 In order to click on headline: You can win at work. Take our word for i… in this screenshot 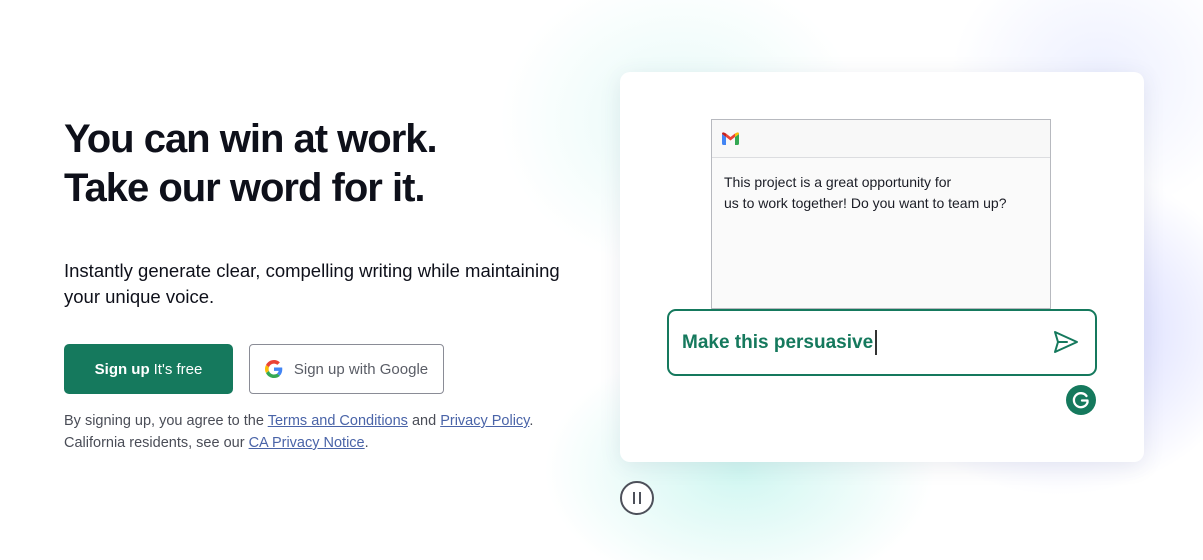, I will do `click(334, 164)`.